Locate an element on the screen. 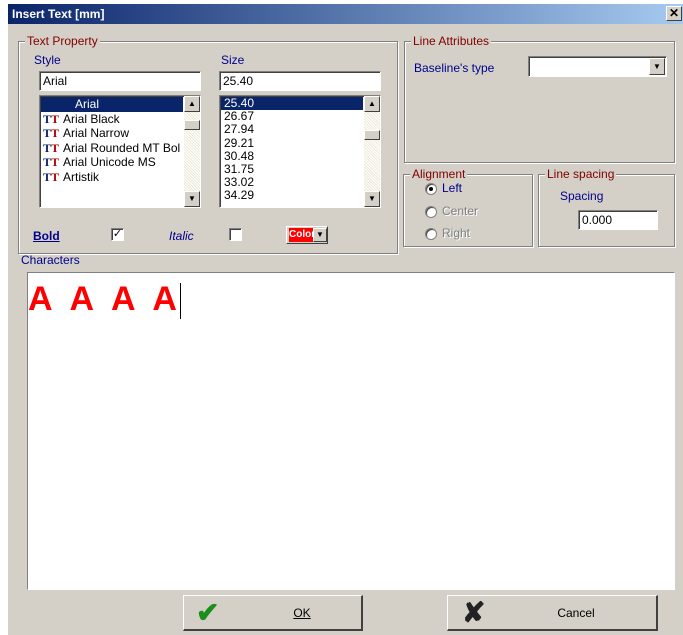 The width and height of the screenshot is (683, 635). align-center-option: Center is located at coordinates (451, 211).